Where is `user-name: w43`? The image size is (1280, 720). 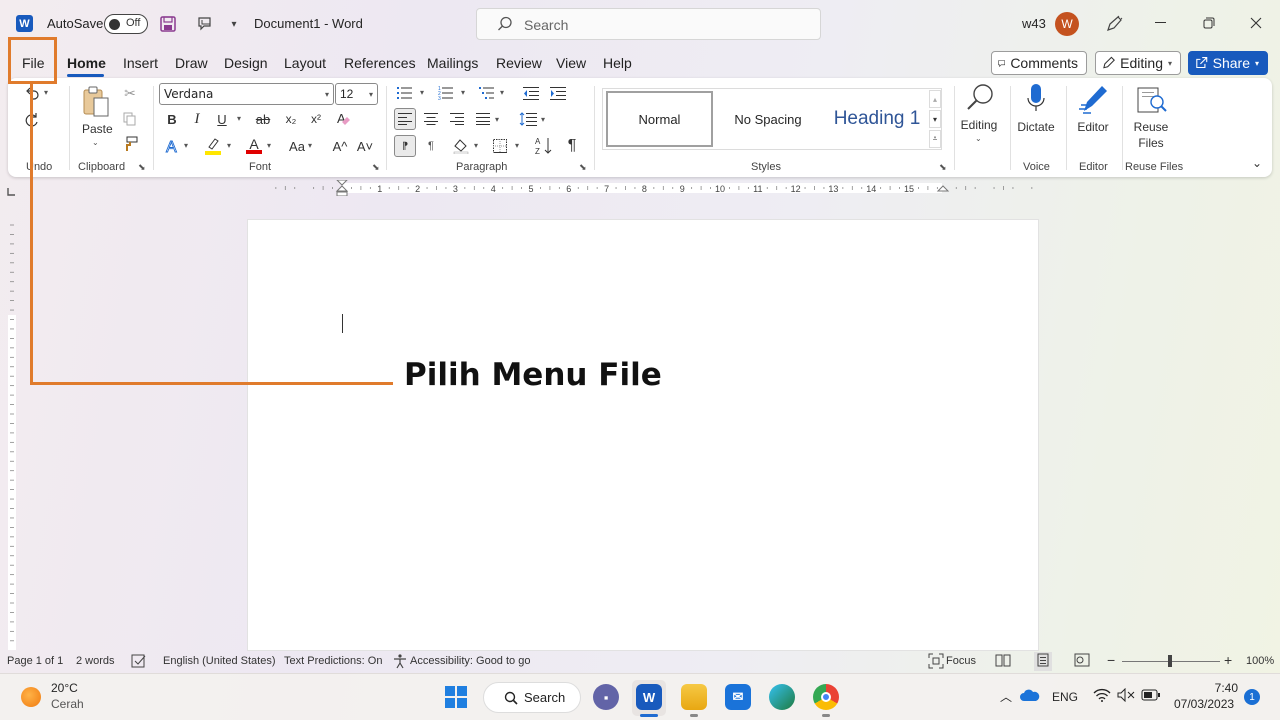 user-name: w43 is located at coordinates (1034, 23).